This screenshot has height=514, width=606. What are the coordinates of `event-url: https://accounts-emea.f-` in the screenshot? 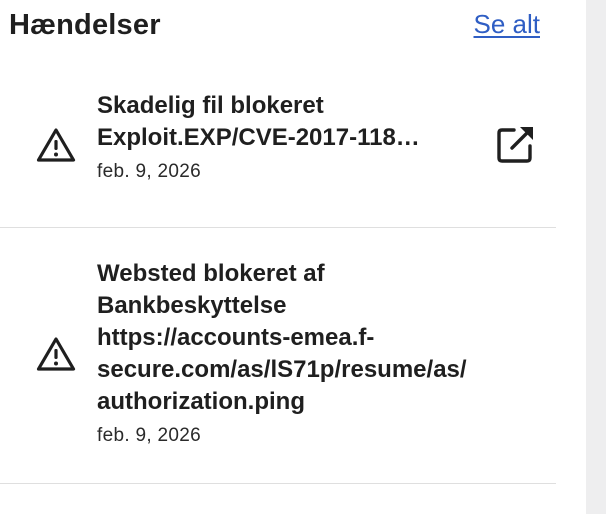 It's located at (236, 337).